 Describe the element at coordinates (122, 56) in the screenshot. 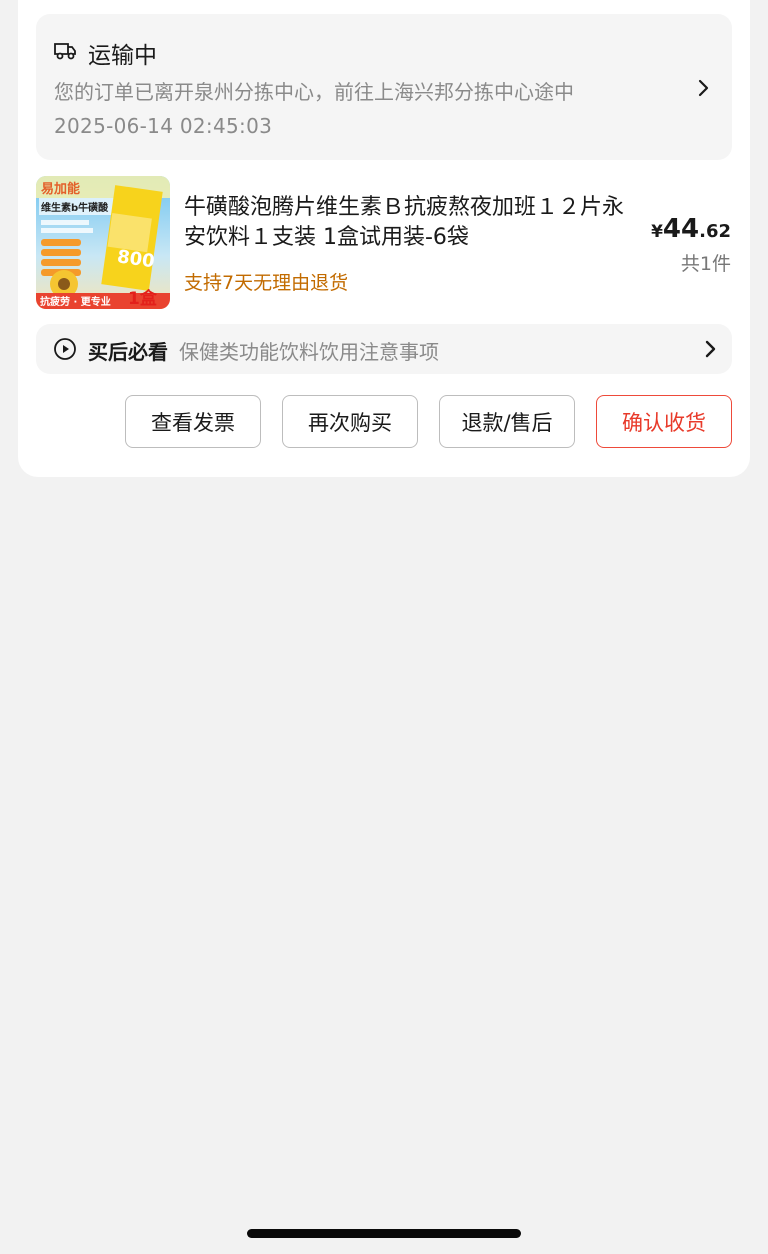

I see `logistics-status: 运输中` at that location.